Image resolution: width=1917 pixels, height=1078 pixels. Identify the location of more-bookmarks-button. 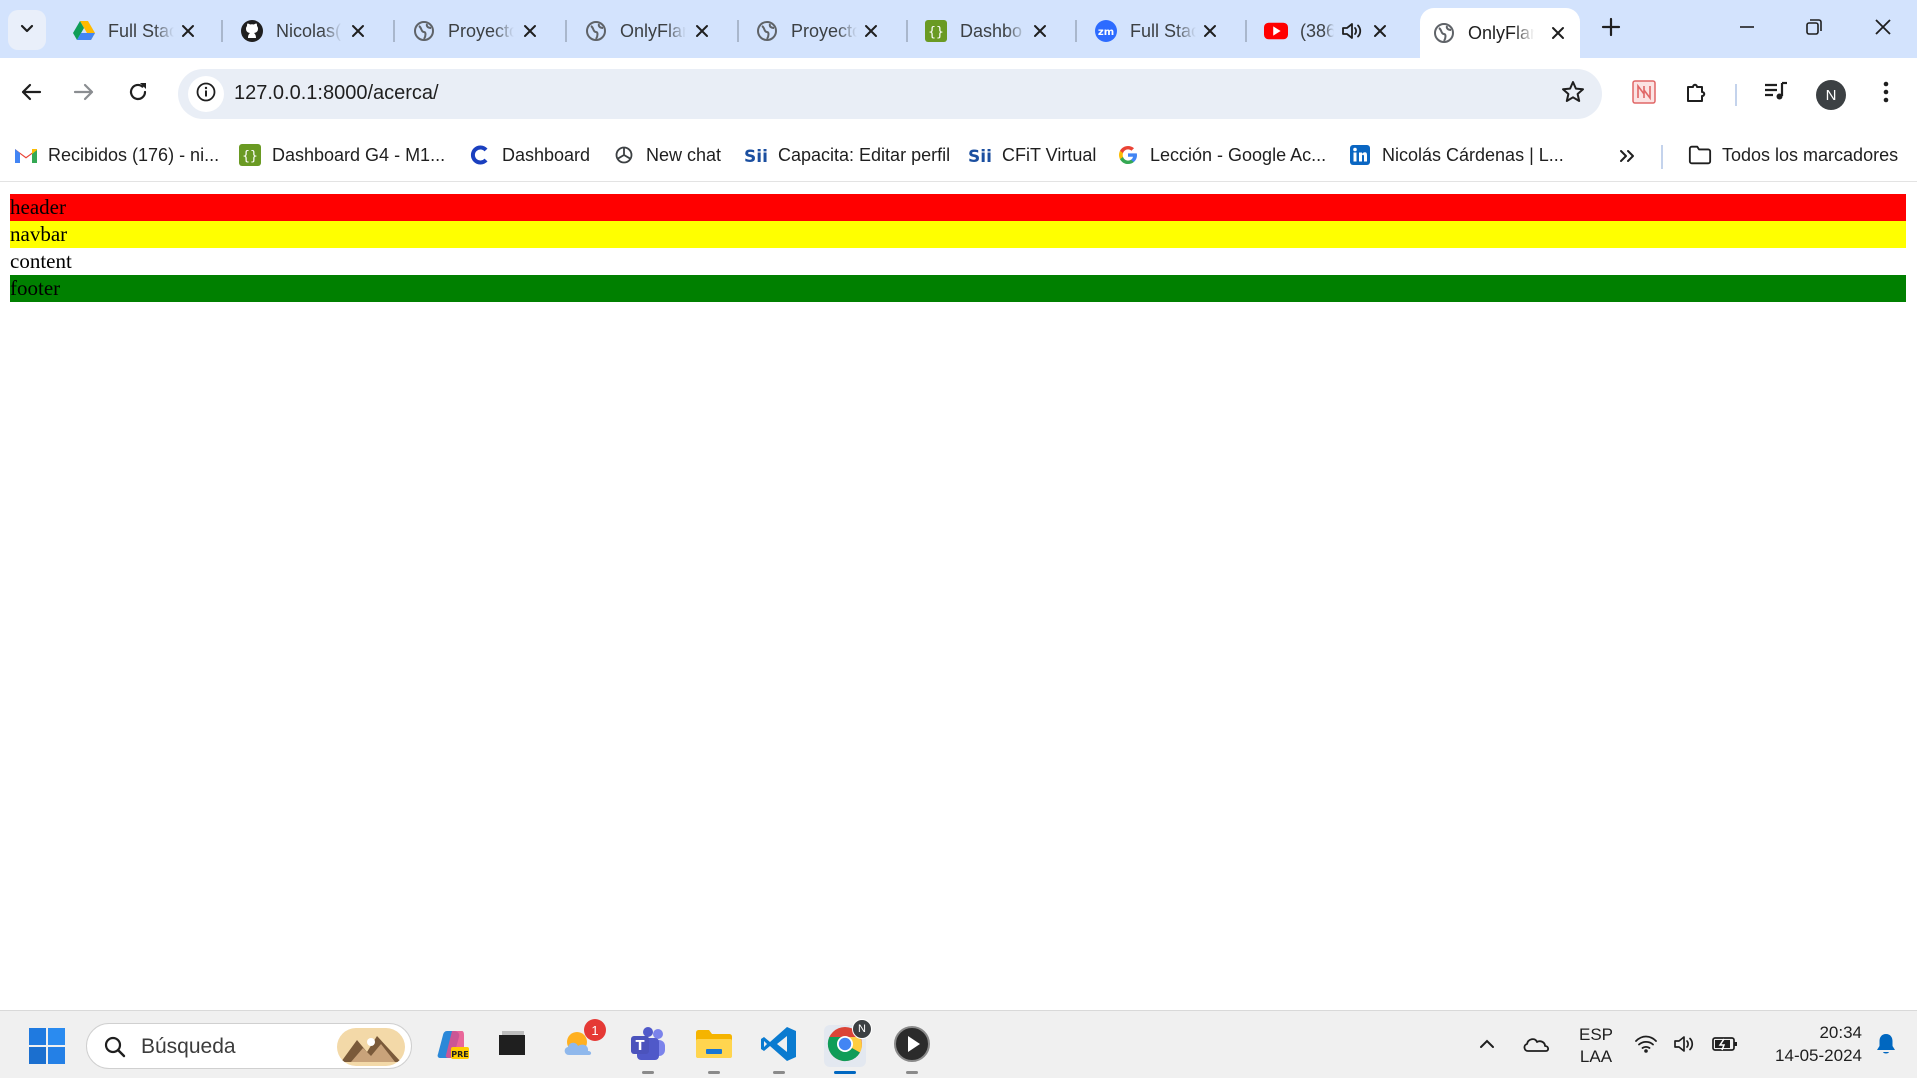
(1627, 158).